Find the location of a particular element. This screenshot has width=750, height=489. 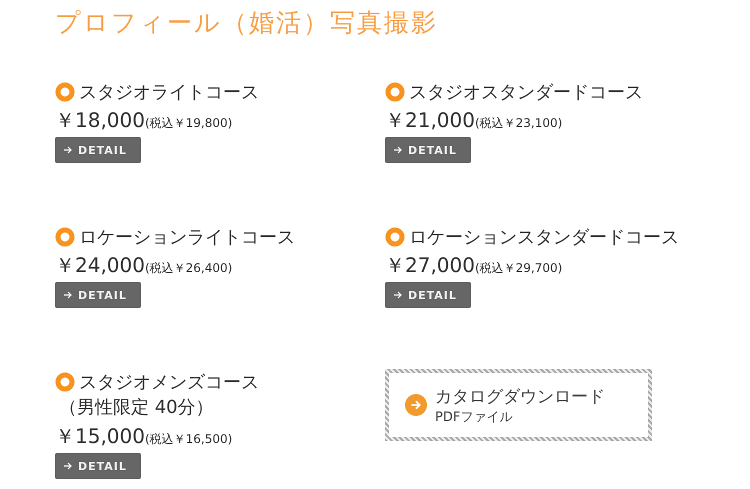

tax-included-price: (税込￥16,500) is located at coordinates (188, 439).